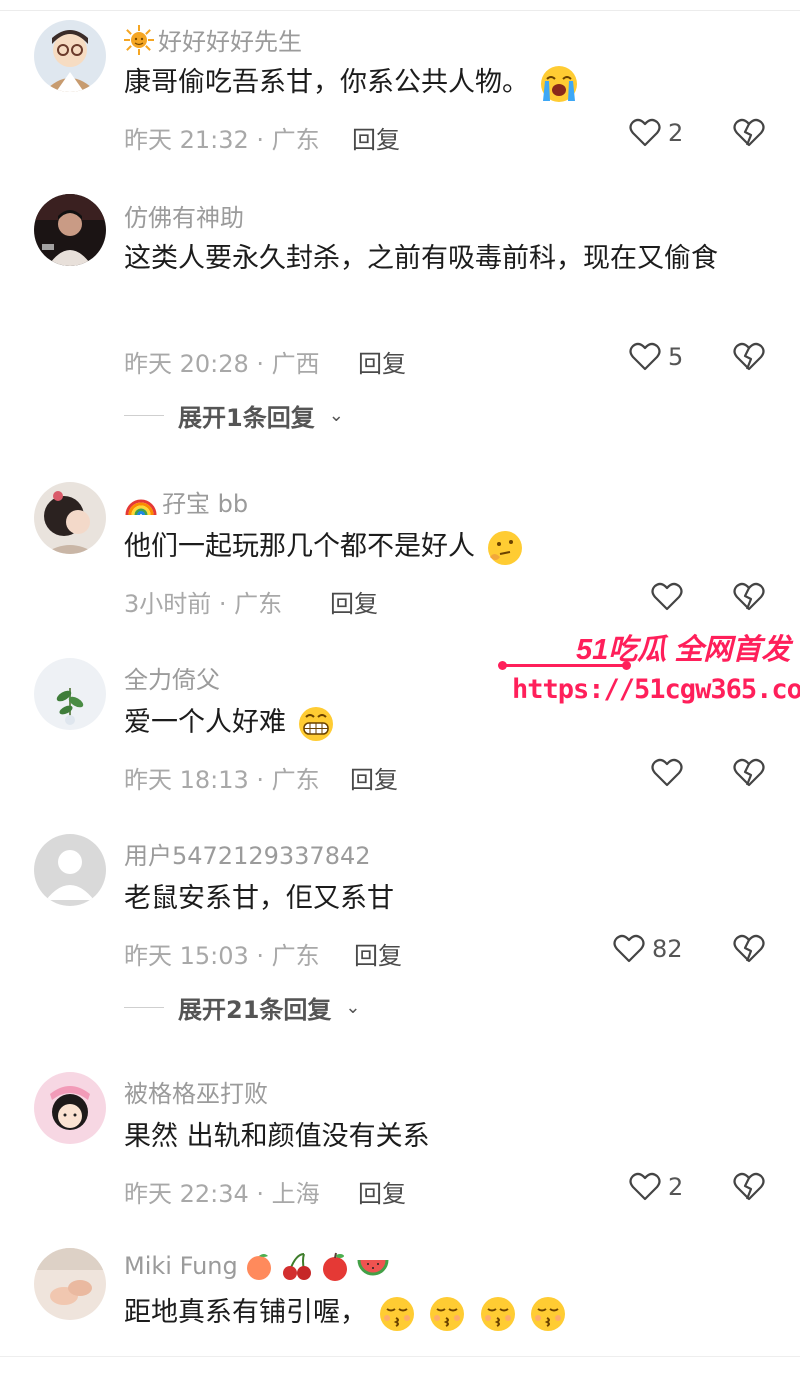  I want to click on comment-meta: 昨天 20:28 · 广西, so click(222, 364).